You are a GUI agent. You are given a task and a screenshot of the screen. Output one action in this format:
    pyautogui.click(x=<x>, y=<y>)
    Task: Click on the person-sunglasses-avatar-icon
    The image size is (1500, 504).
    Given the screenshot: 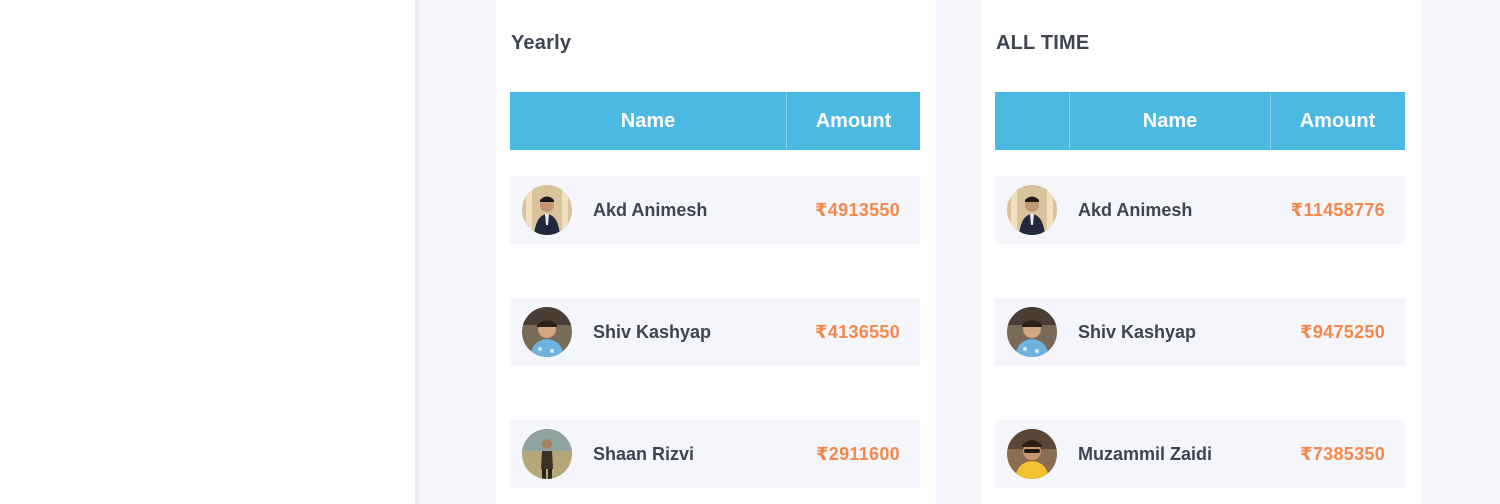 What is the action you would take?
    pyautogui.click(x=1032, y=454)
    